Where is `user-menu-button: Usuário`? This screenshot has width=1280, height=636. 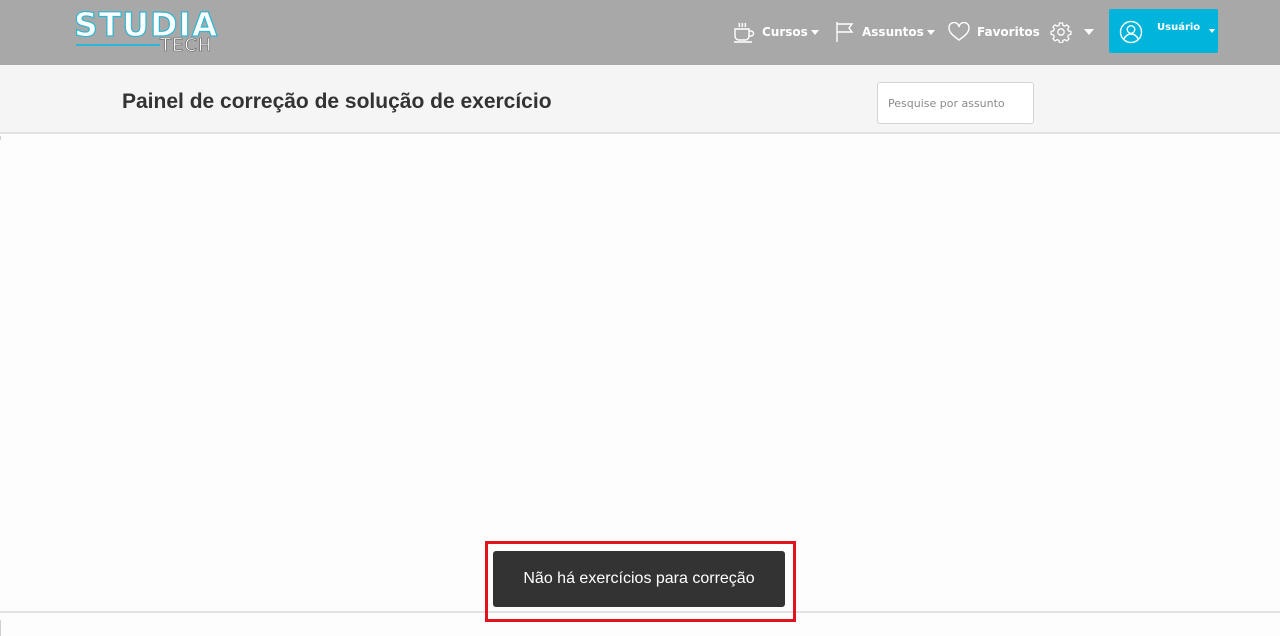
user-menu-button: Usuário is located at coordinates (1163, 31).